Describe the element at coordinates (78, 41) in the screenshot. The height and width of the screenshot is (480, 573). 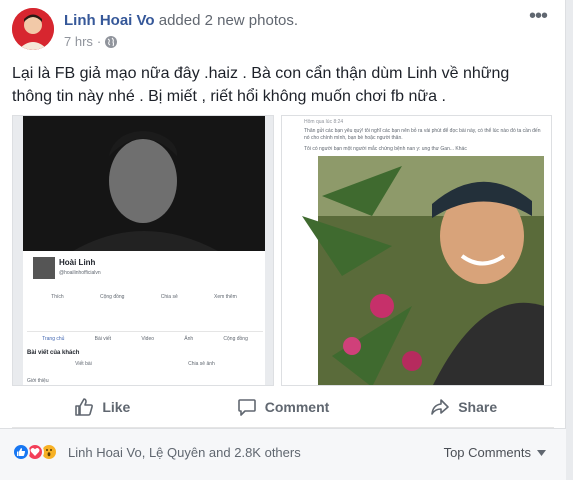
I see `post-time-link: 7 hrs` at that location.